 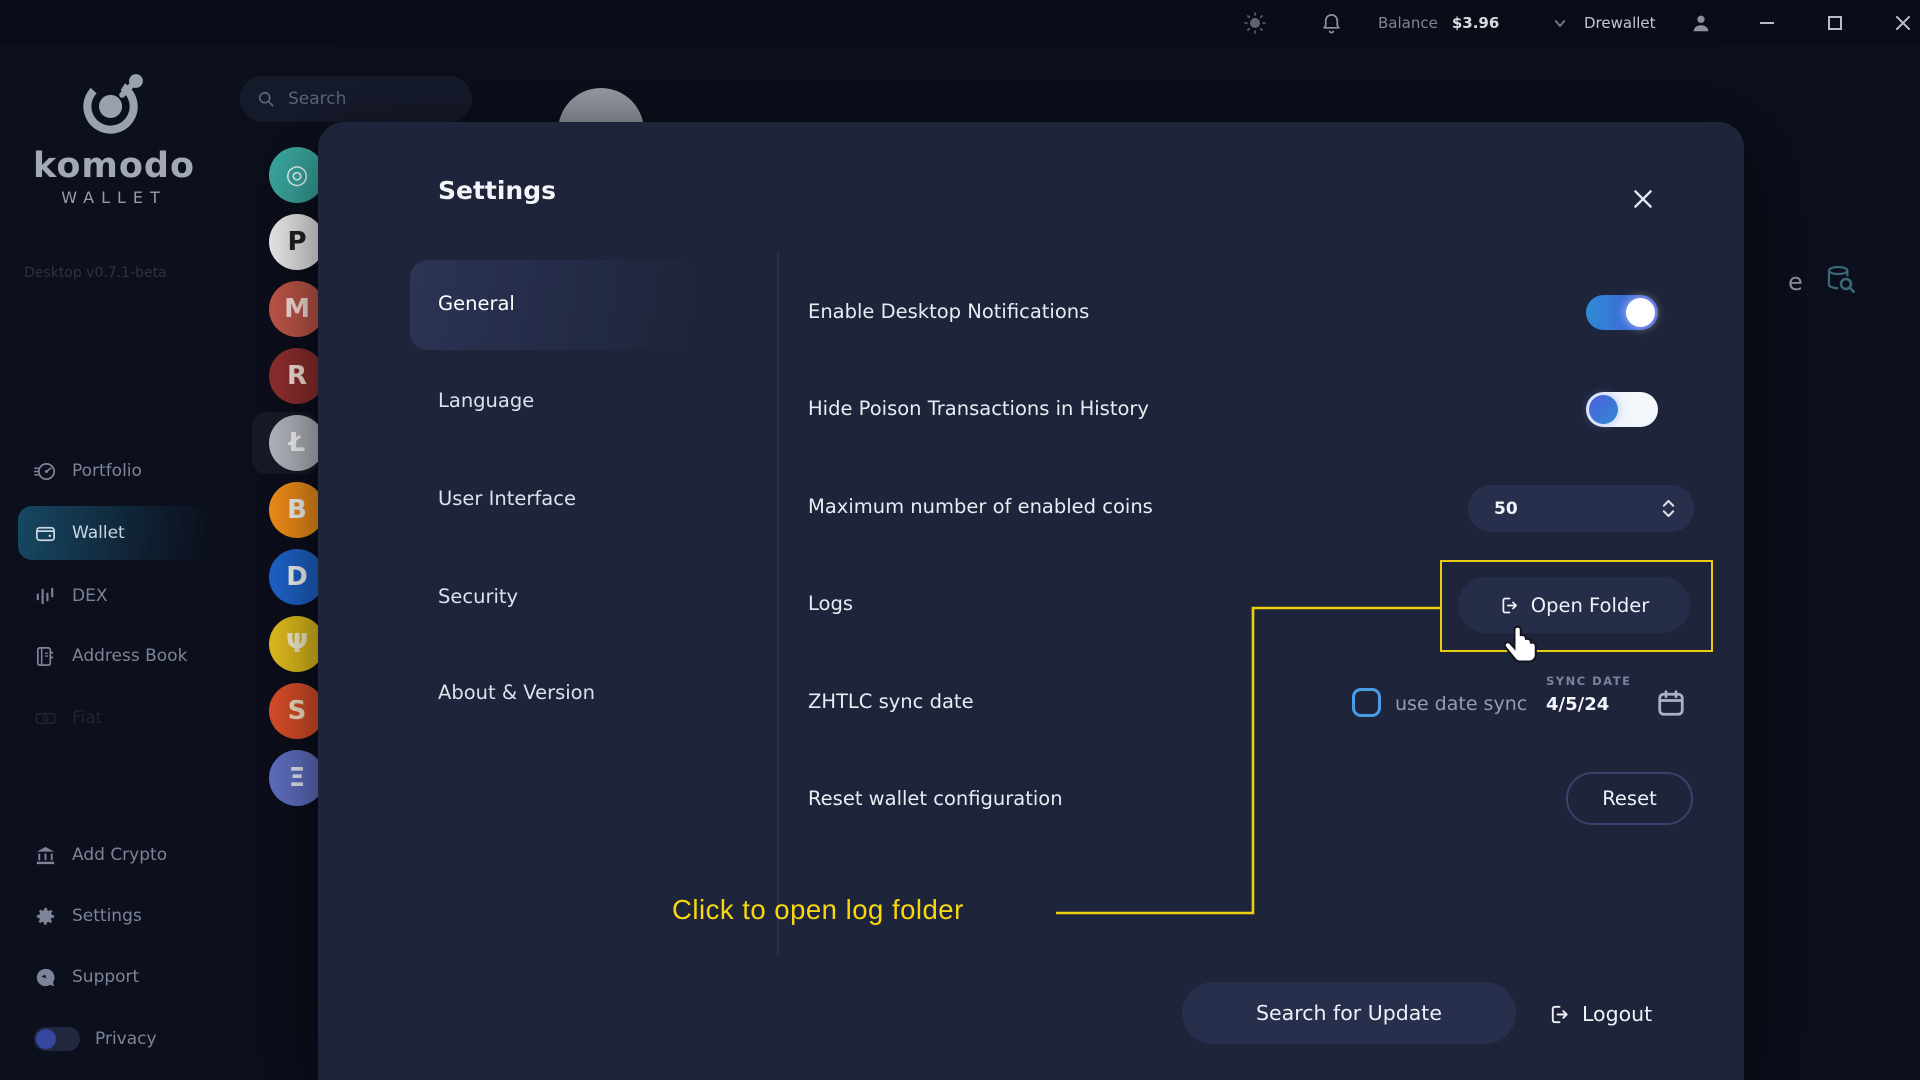 What do you see at coordinates (1668, 510) in the screenshot?
I see `stepper-chevrons-icon` at bounding box center [1668, 510].